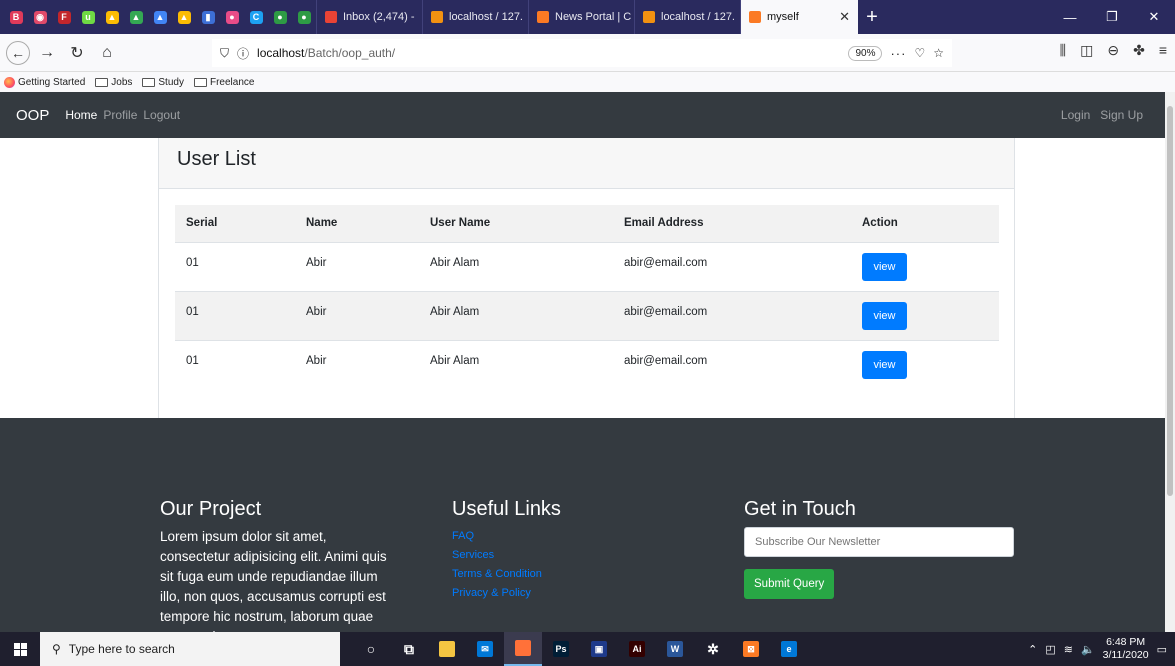 The width and height of the screenshot is (1175, 666). What do you see at coordinates (200, 82) in the screenshot?
I see `folder-icon` at bounding box center [200, 82].